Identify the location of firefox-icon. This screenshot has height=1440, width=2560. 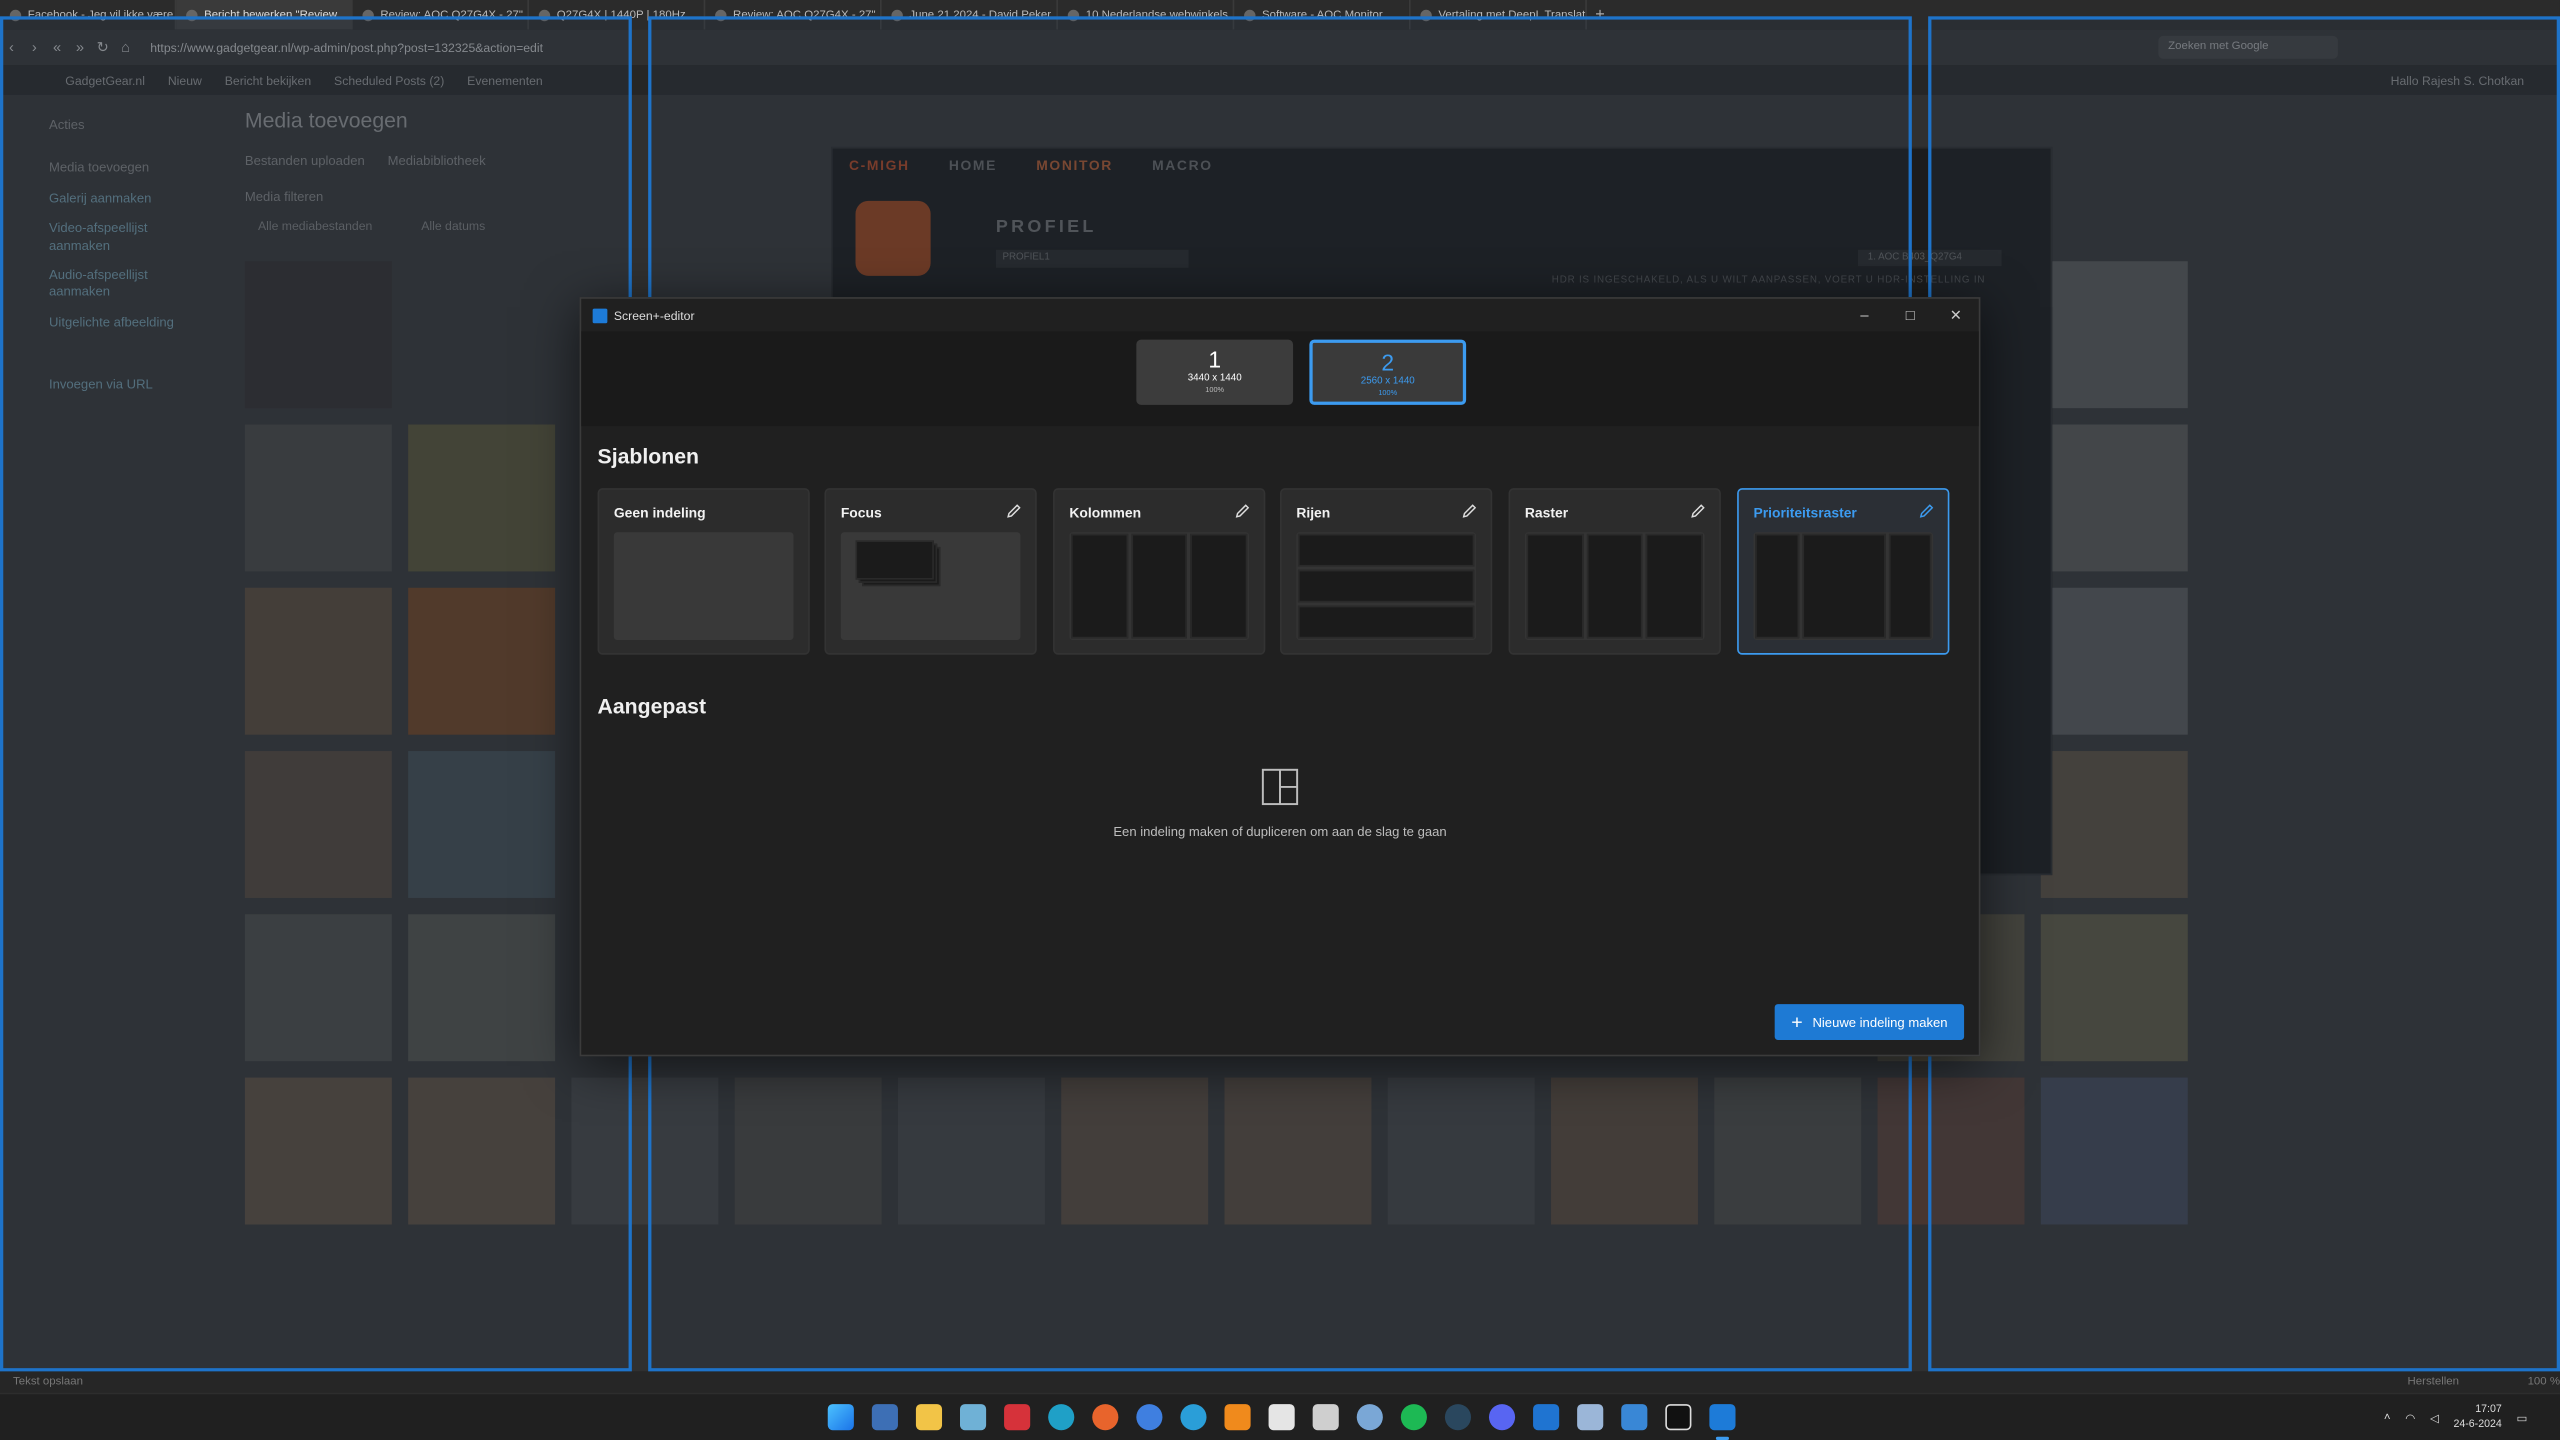
(1105, 1417).